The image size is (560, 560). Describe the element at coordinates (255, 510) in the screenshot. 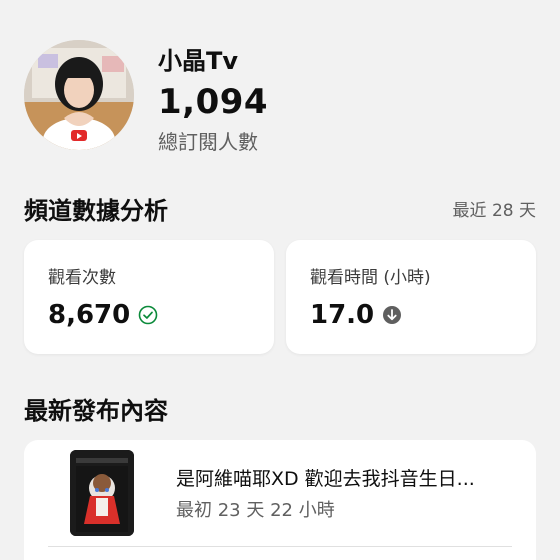

I see `post-time: 最初 23 天 22 小時` at that location.